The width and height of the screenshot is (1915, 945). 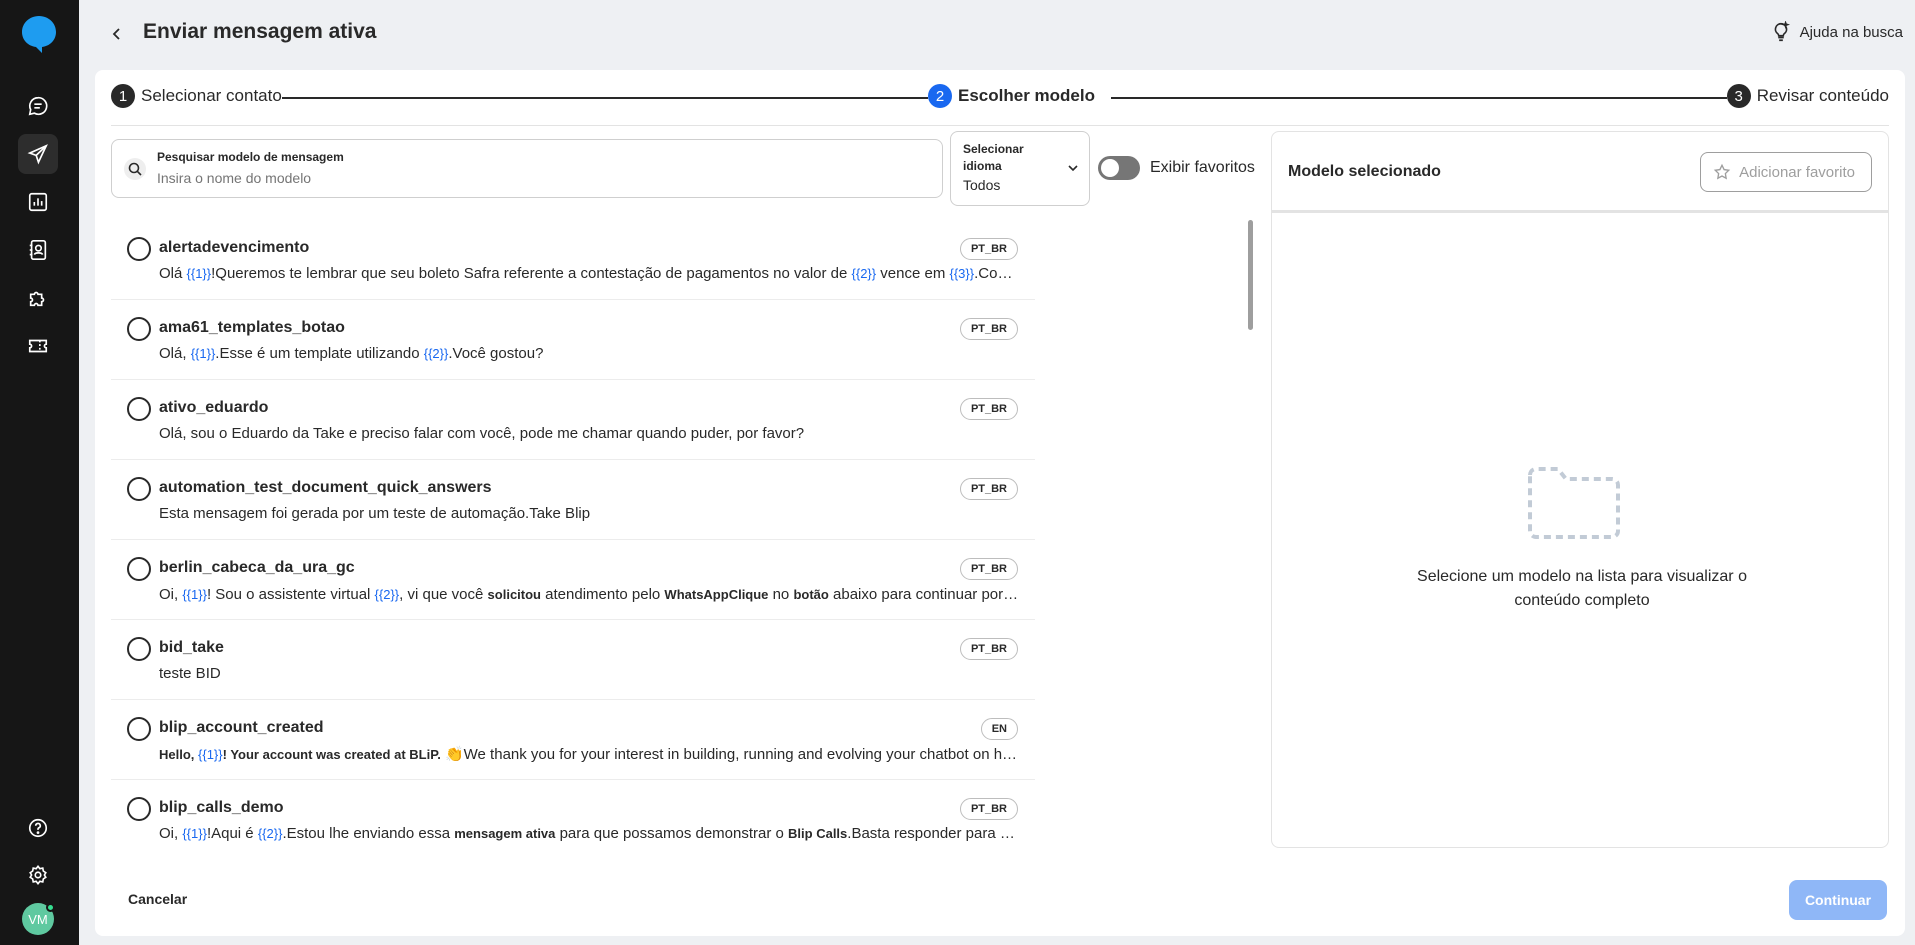 What do you see at coordinates (38, 919) in the screenshot?
I see `avatar: VM` at bounding box center [38, 919].